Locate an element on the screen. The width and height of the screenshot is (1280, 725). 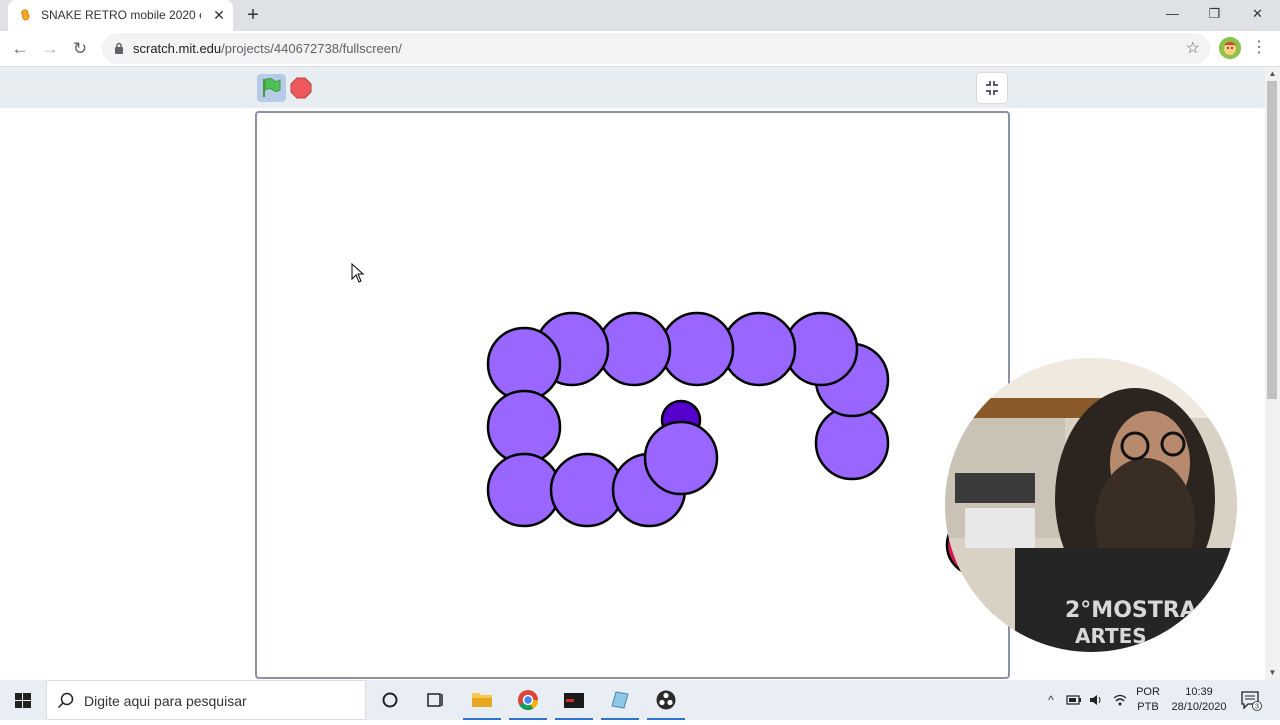
bookmark-star-icon: ☆ is located at coordinates (1193, 48).